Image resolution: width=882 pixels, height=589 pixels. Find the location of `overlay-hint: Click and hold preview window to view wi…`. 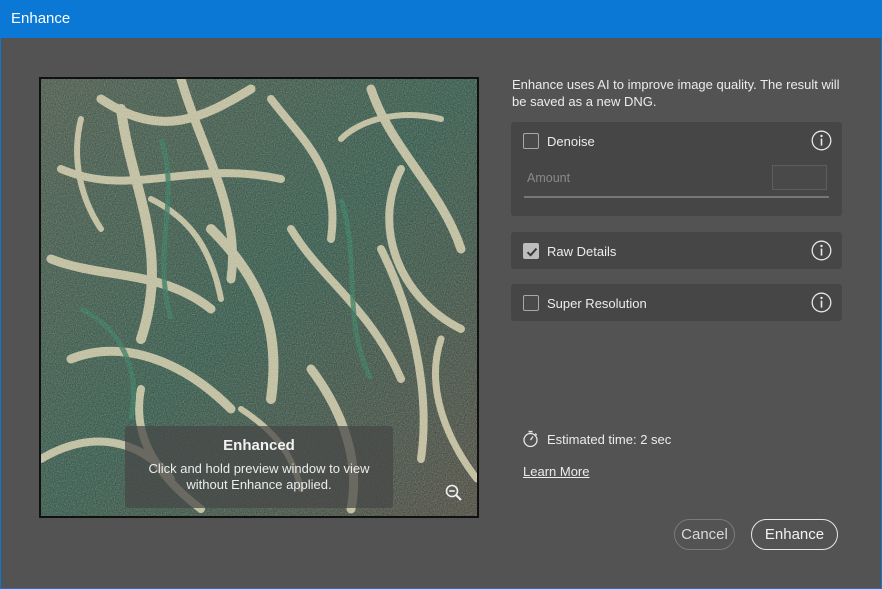

overlay-hint: Click and hold preview window to view wi… is located at coordinates (259, 476).